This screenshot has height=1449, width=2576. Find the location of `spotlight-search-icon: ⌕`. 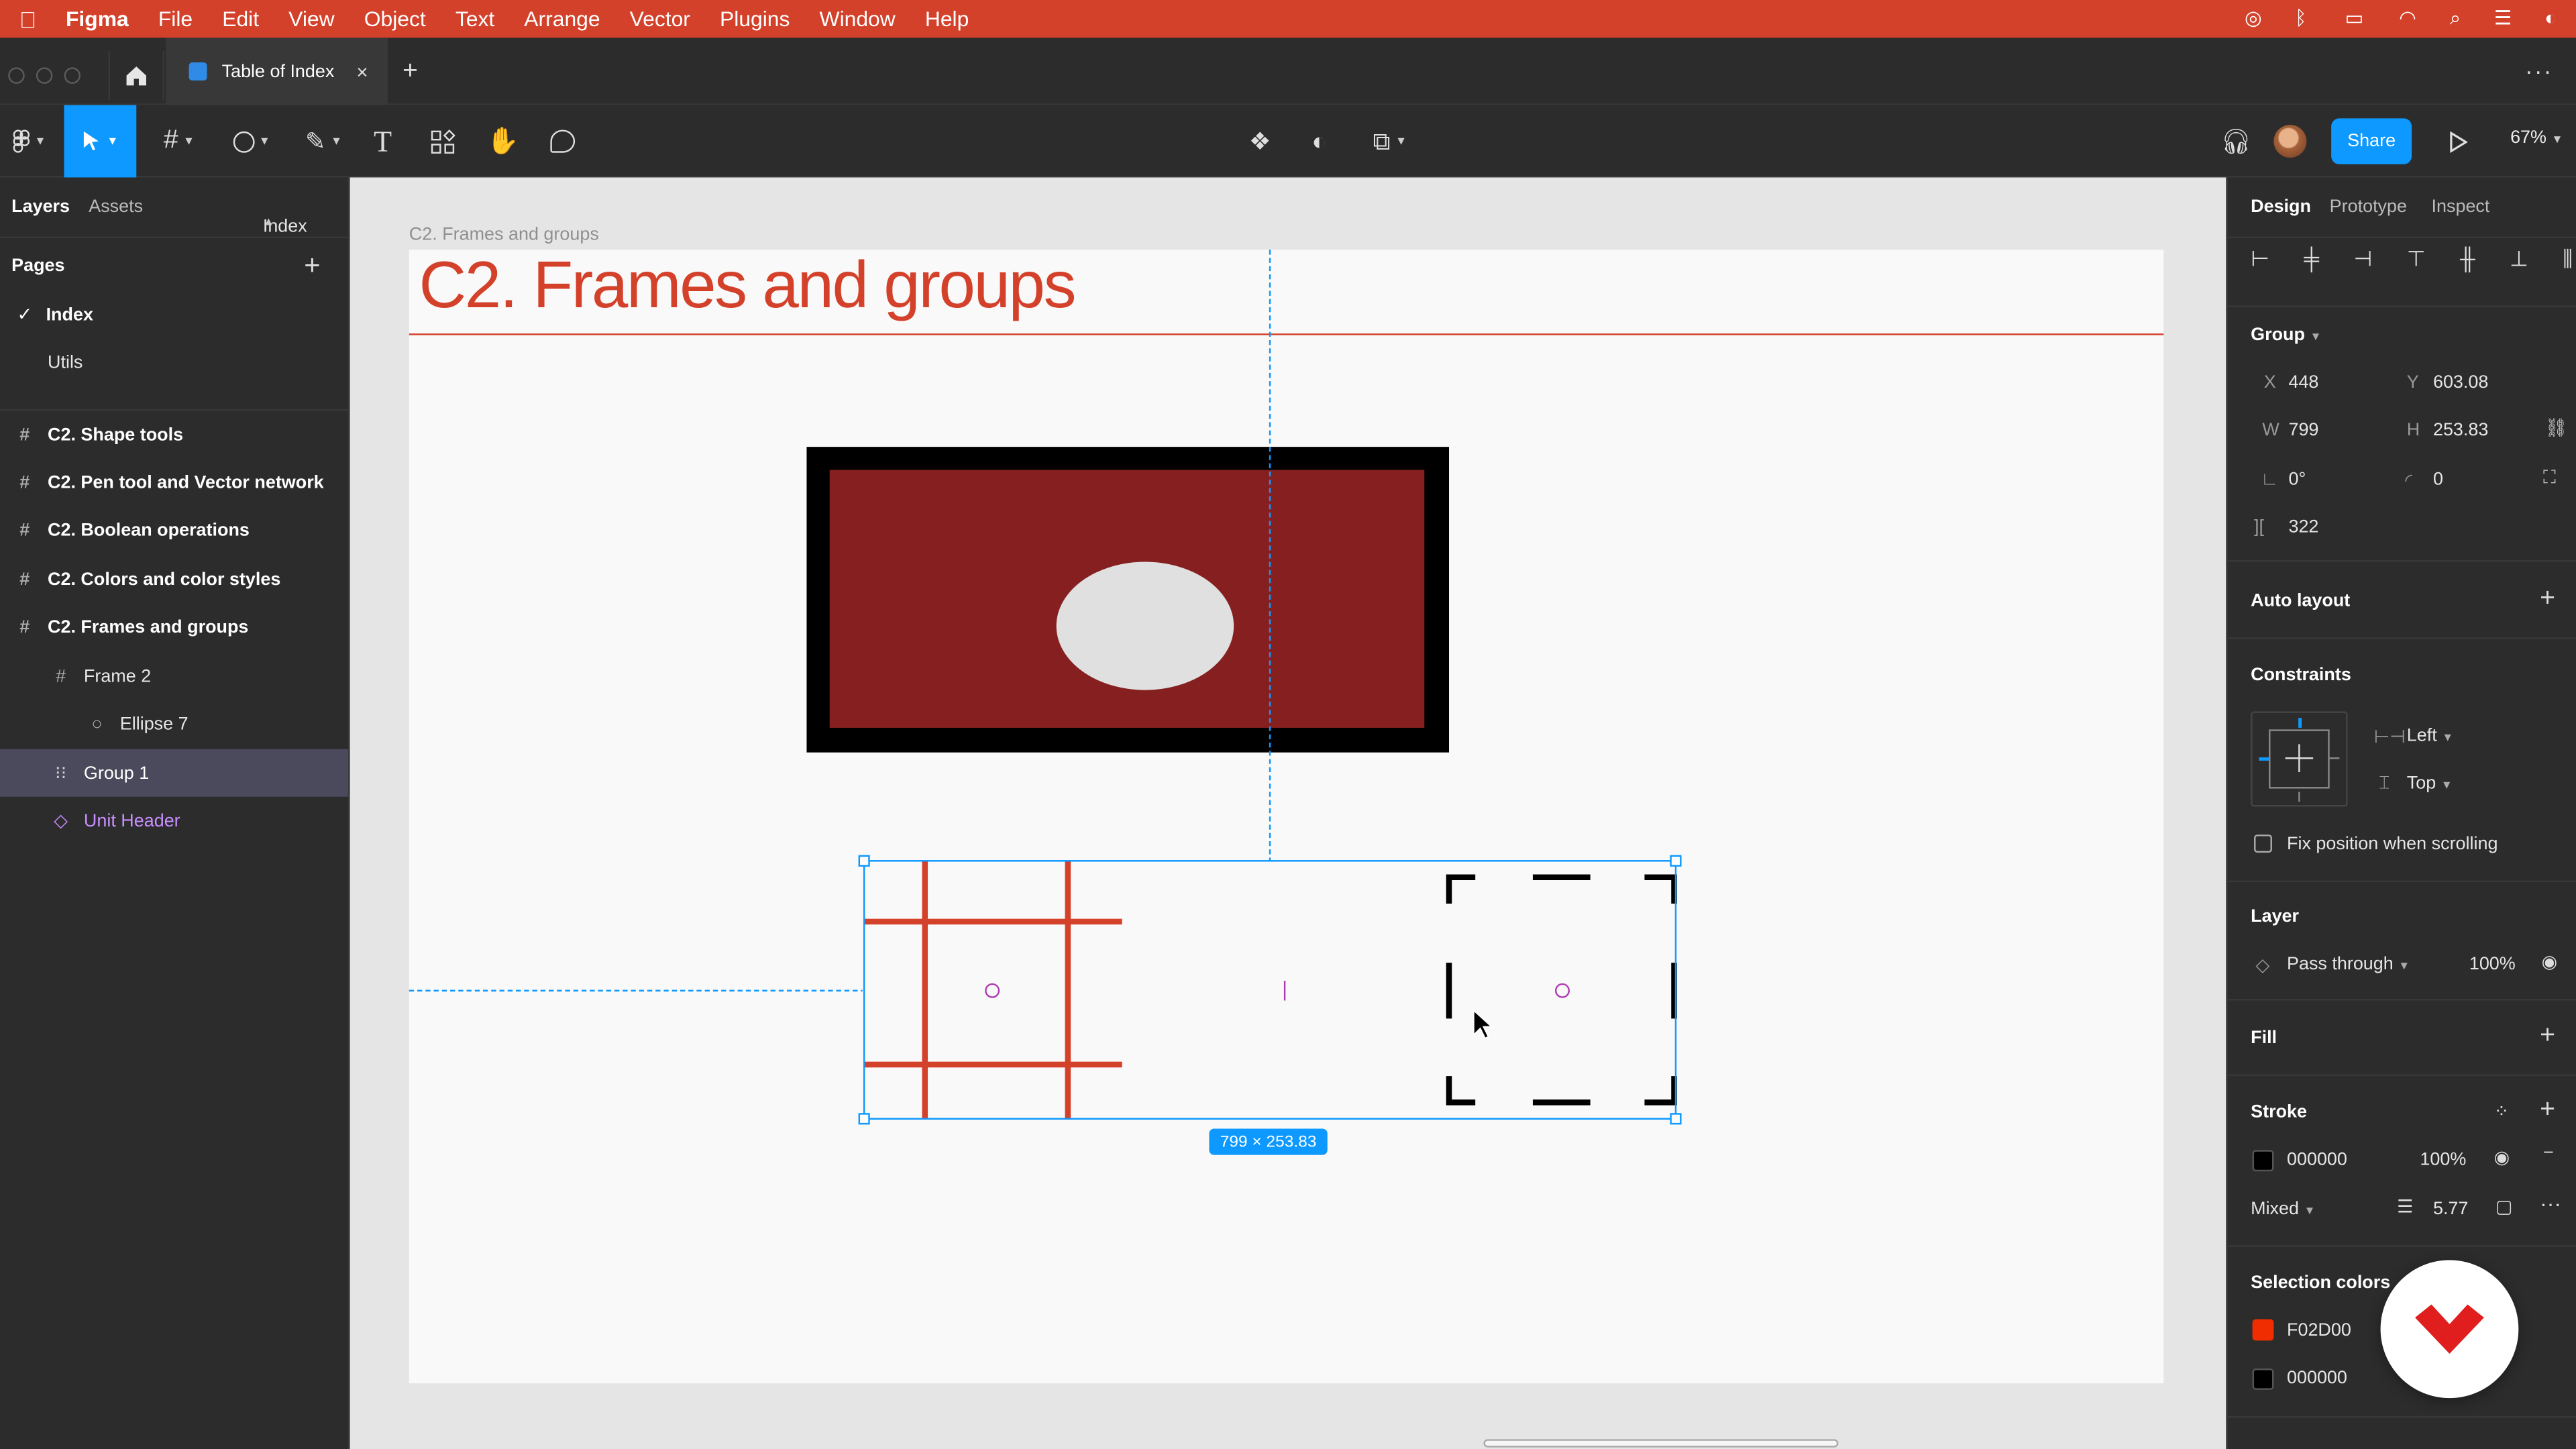

spotlight-search-icon: ⌕ is located at coordinates (2455, 18).